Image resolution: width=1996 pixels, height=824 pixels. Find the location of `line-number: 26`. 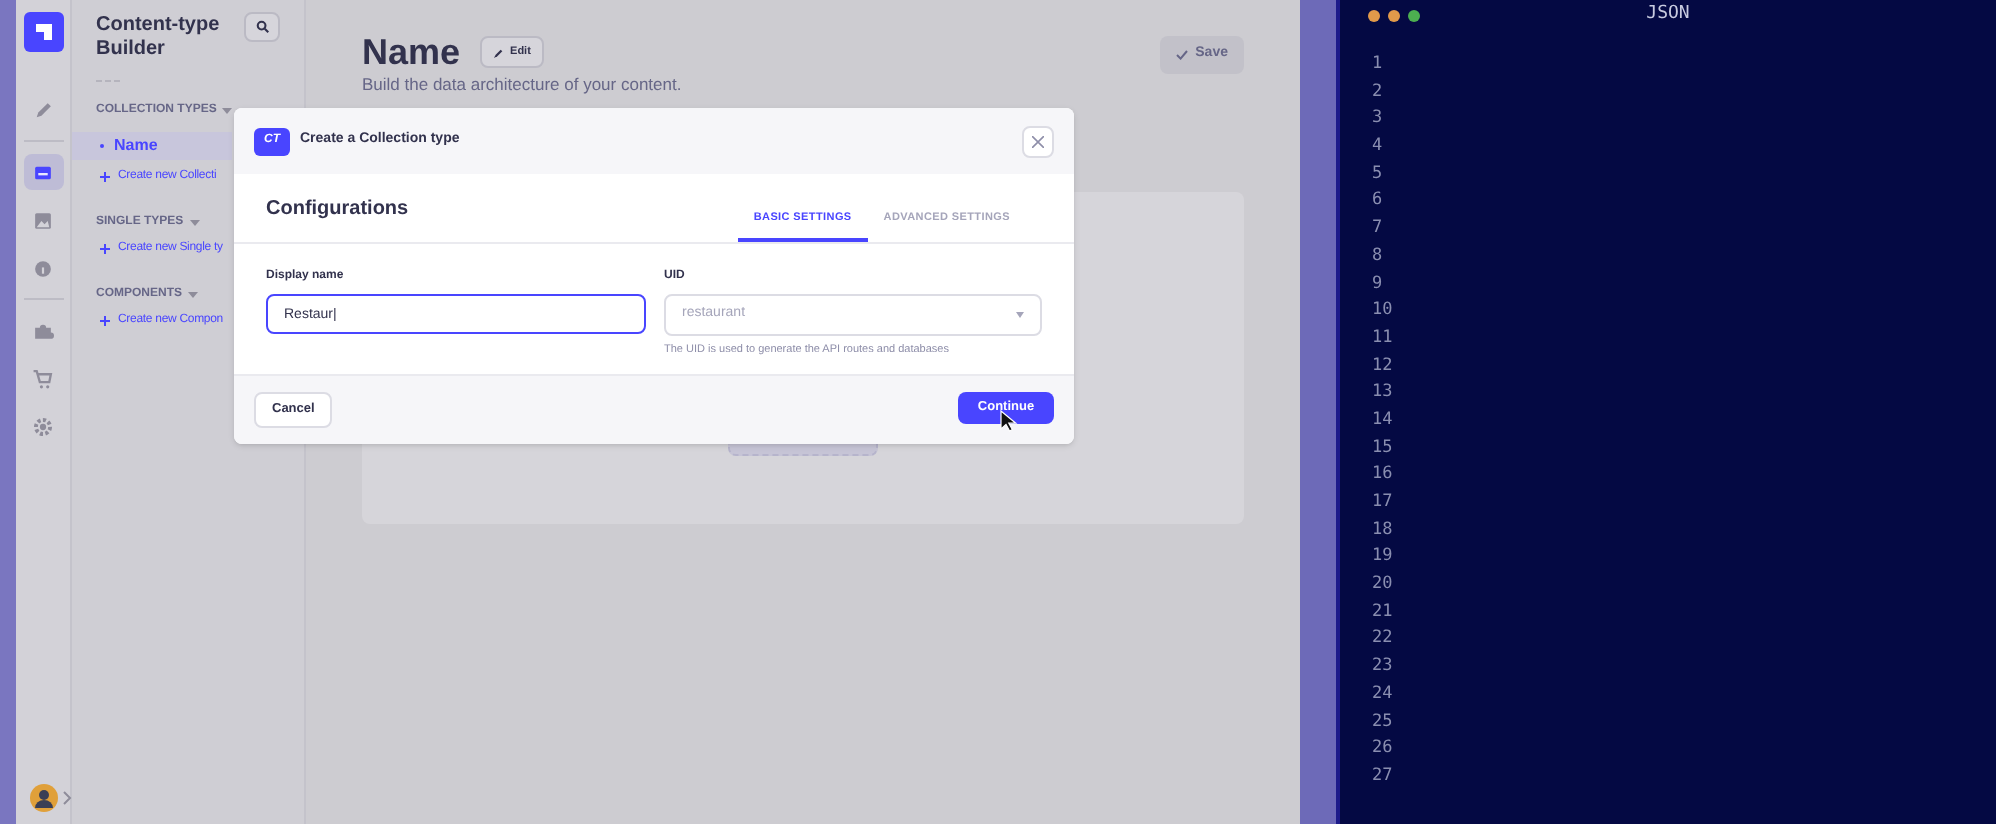

line-number: 26 is located at coordinates (1383, 749).